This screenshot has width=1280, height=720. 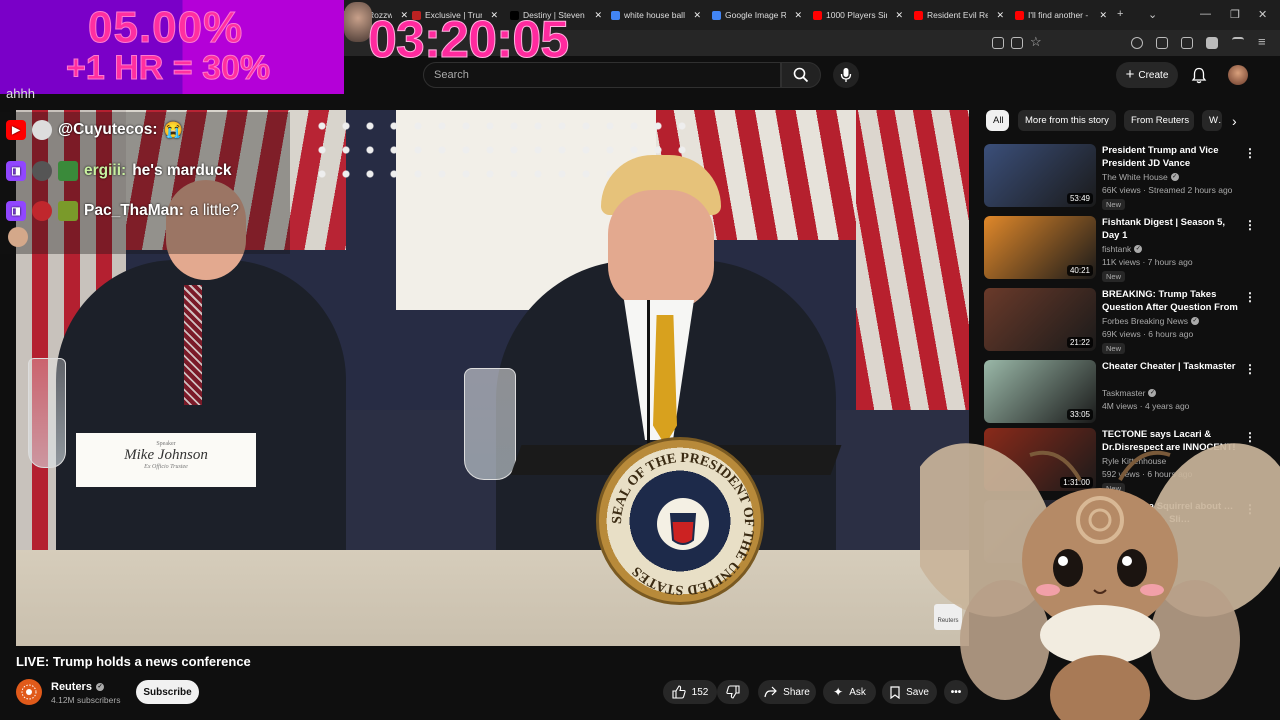 What do you see at coordinates (166, 460) in the screenshot?
I see `nameplate: Speaker Mike Johnson Ex Officio Trustee` at bounding box center [166, 460].